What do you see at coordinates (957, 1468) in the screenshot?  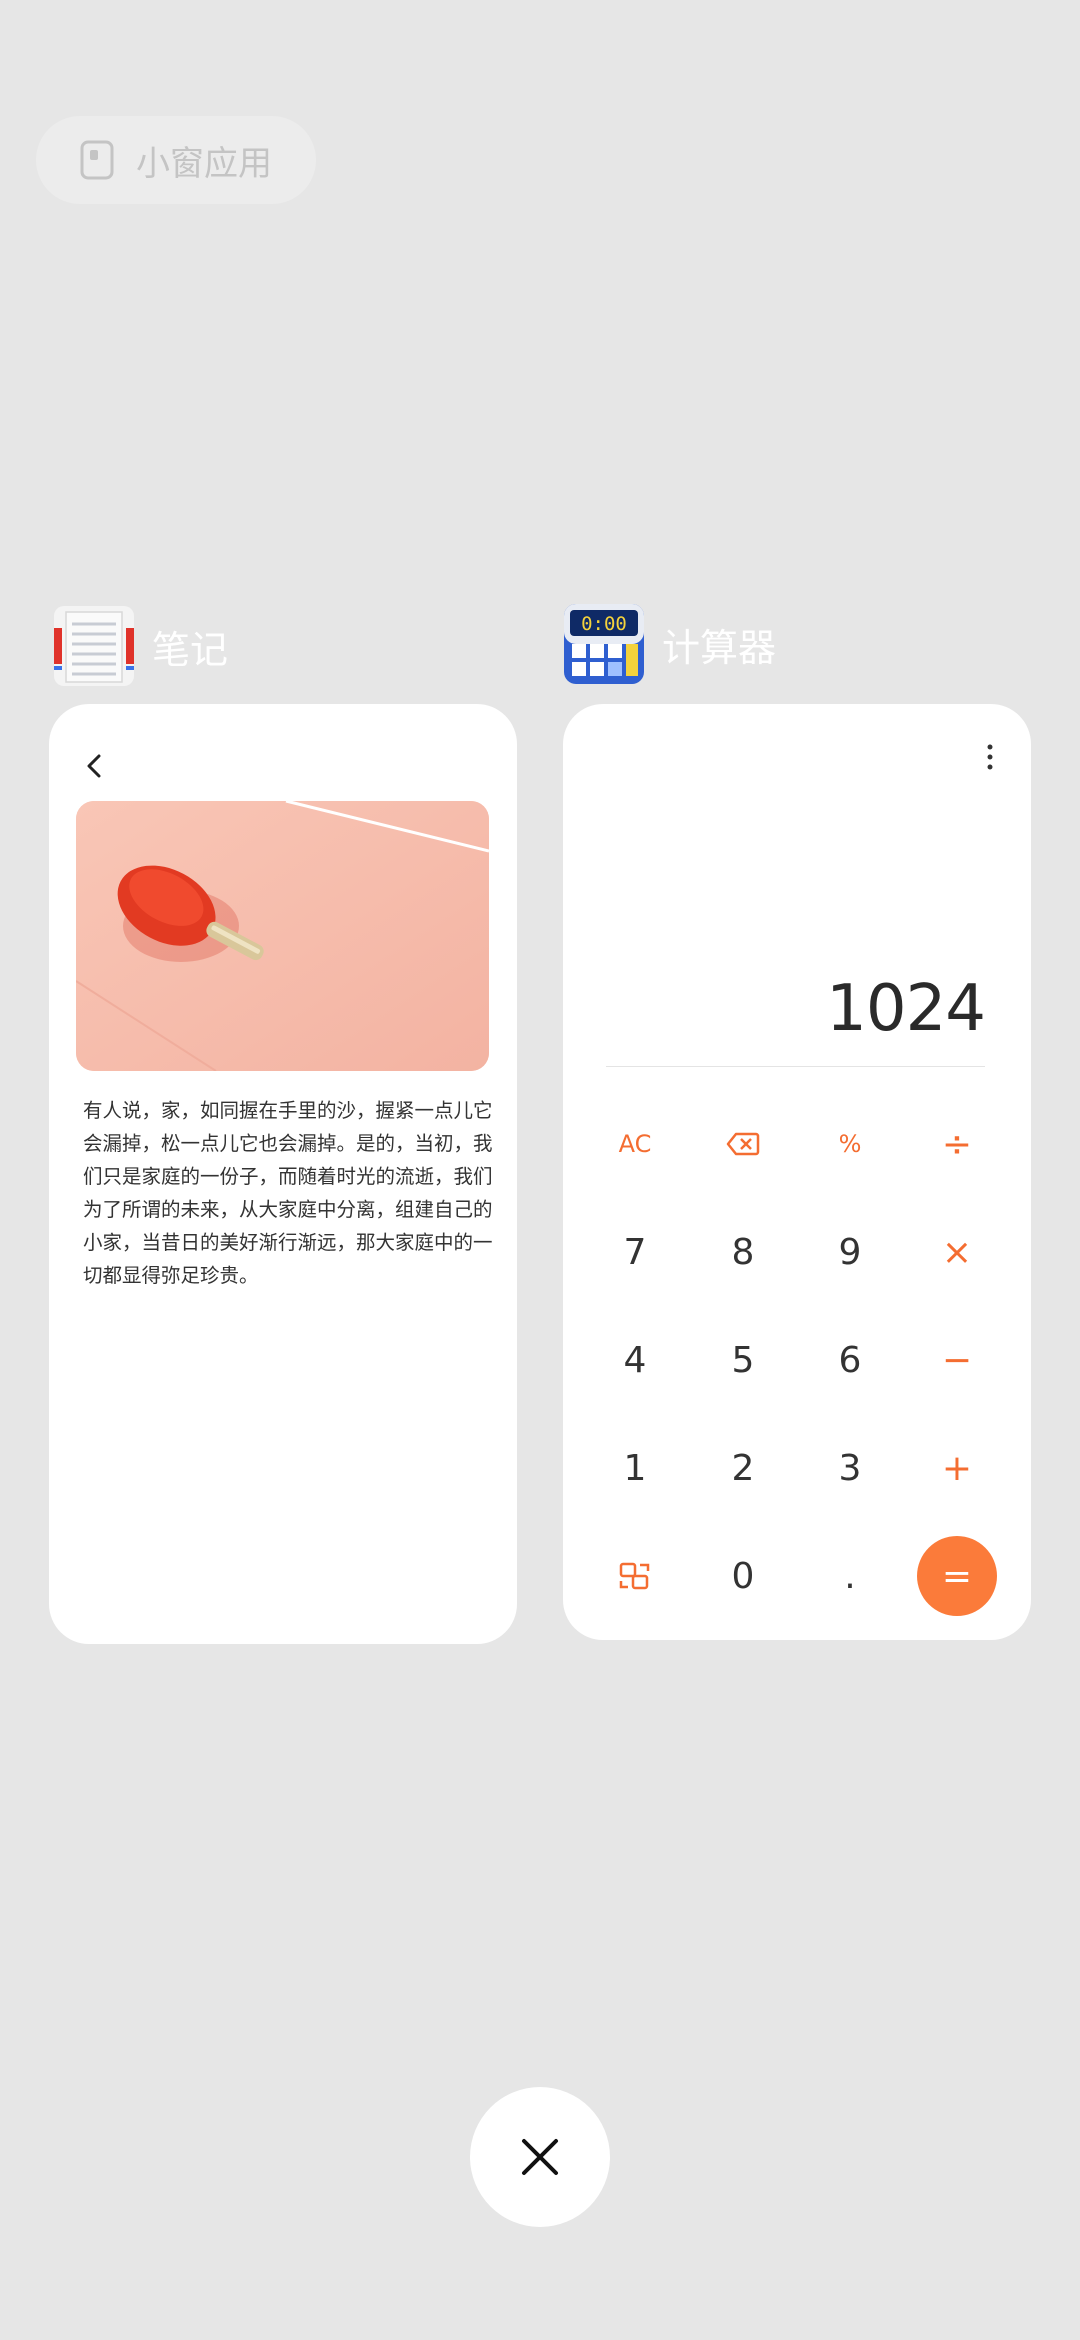 I see `key-plus: +` at bounding box center [957, 1468].